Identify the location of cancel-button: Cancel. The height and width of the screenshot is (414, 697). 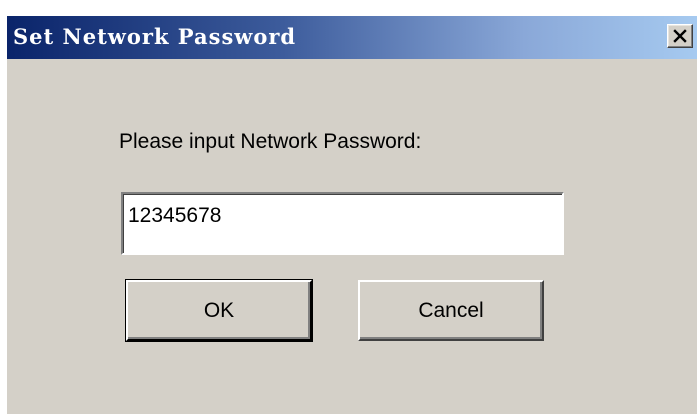
(451, 310).